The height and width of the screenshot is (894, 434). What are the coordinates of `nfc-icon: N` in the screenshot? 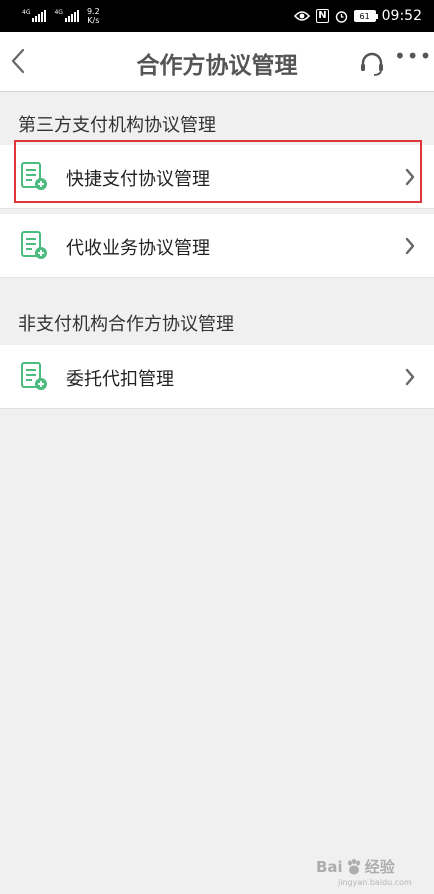 It's located at (322, 16).